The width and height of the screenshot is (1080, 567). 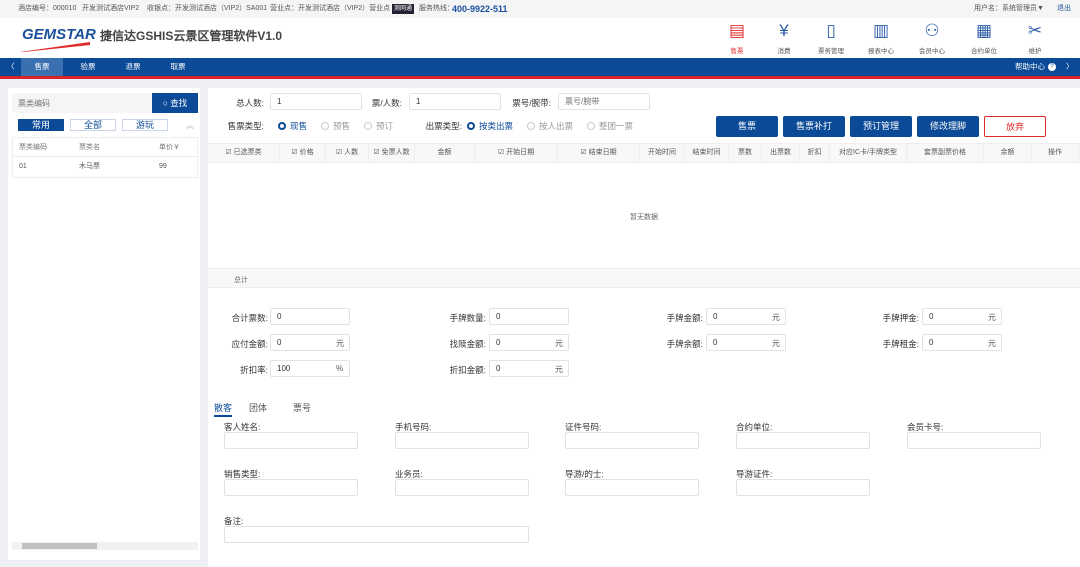 What do you see at coordinates (604, 101) in the screenshot?
I see `ticket-no-input` at bounding box center [604, 101].